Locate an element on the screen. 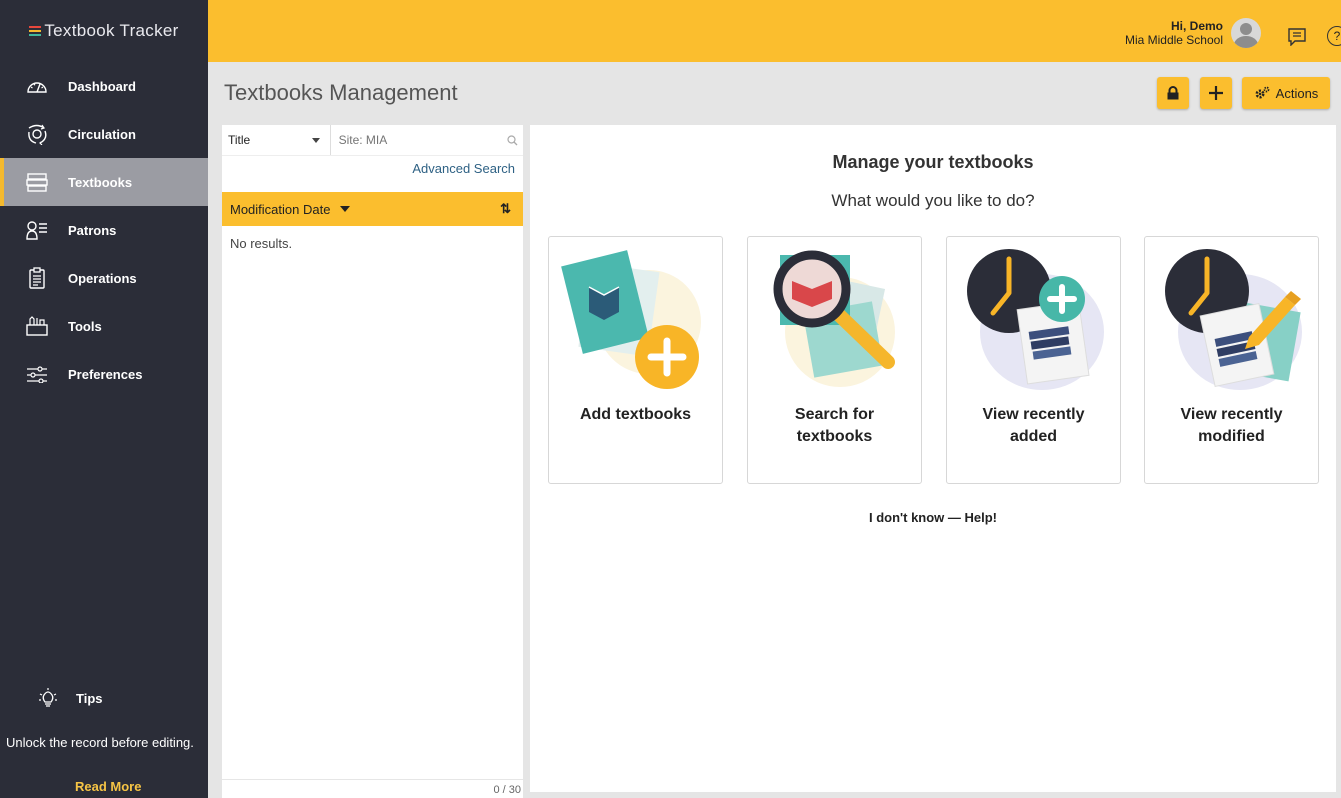 This screenshot has width=1341, height=798. sidebar-item-patrons: Patrons is located at coordinates (104, 230).